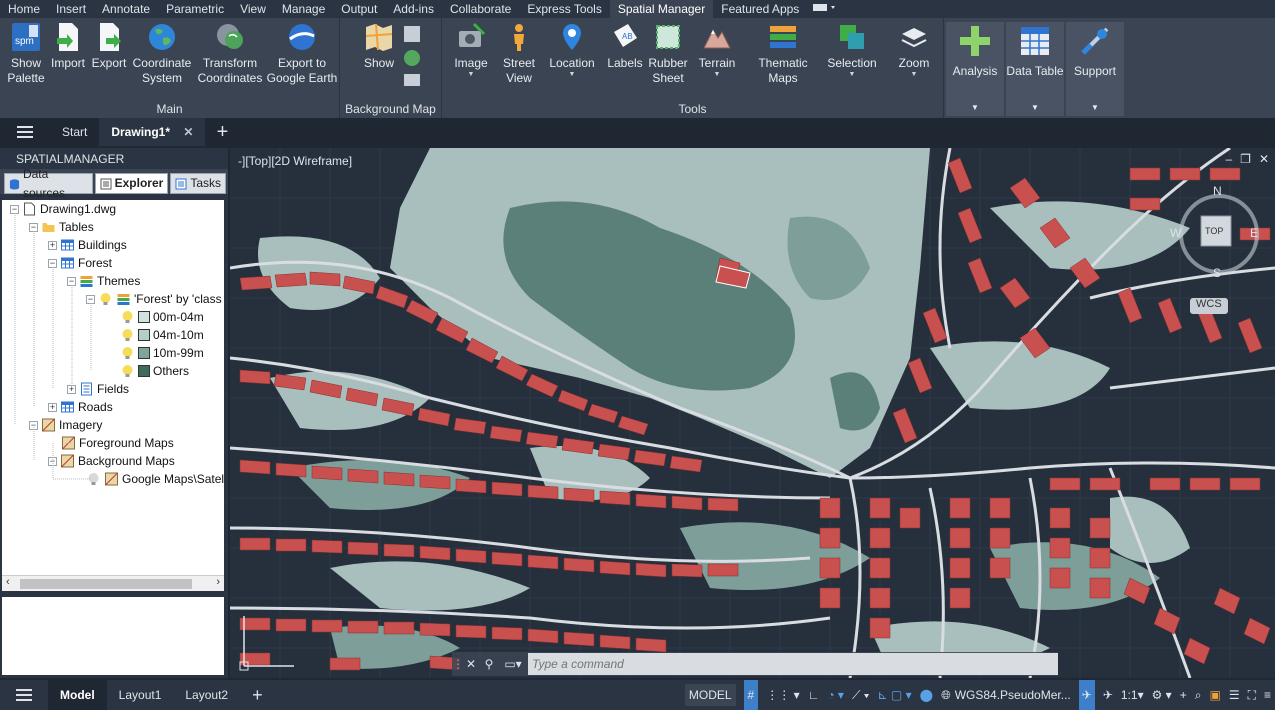 The height and width of the screenshot is (710, 1275). I want to click on close-tab-icon: ✕, so click(188, 132).